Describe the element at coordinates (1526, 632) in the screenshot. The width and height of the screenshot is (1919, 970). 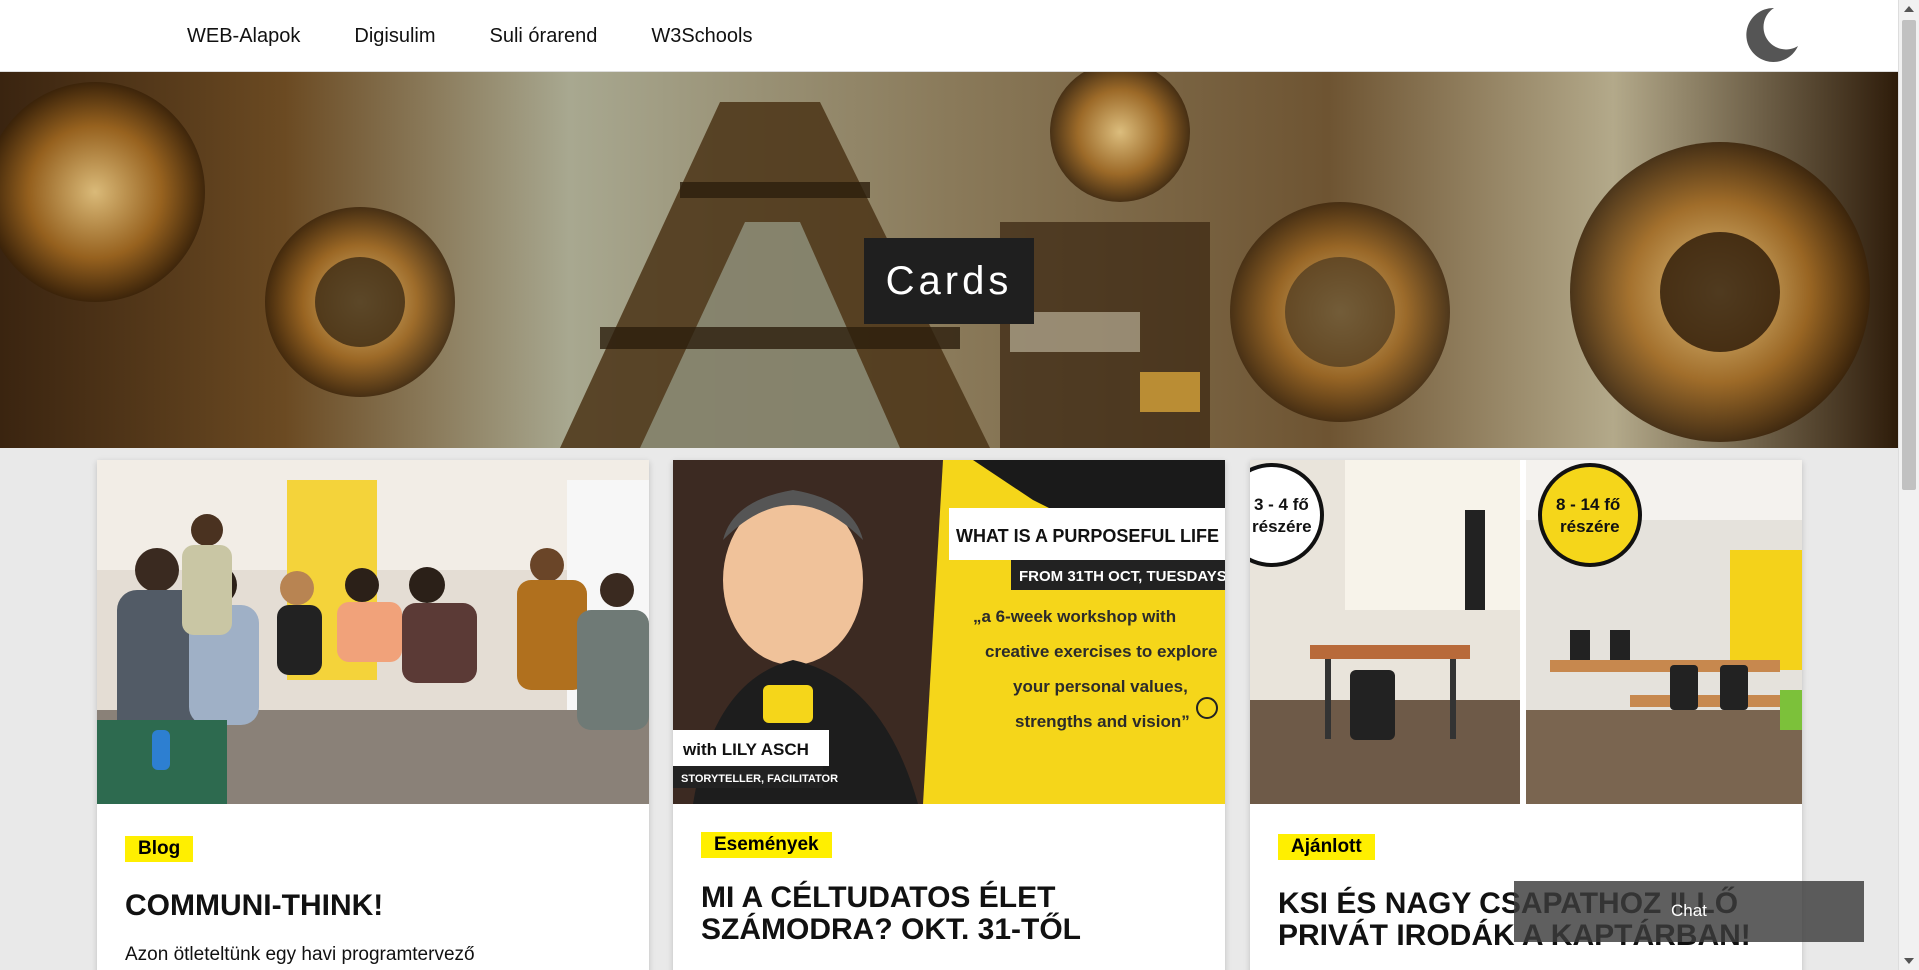
I see `card-image-offices: 3 - 4 fő részére 8 - 14 fő részére` at that location.